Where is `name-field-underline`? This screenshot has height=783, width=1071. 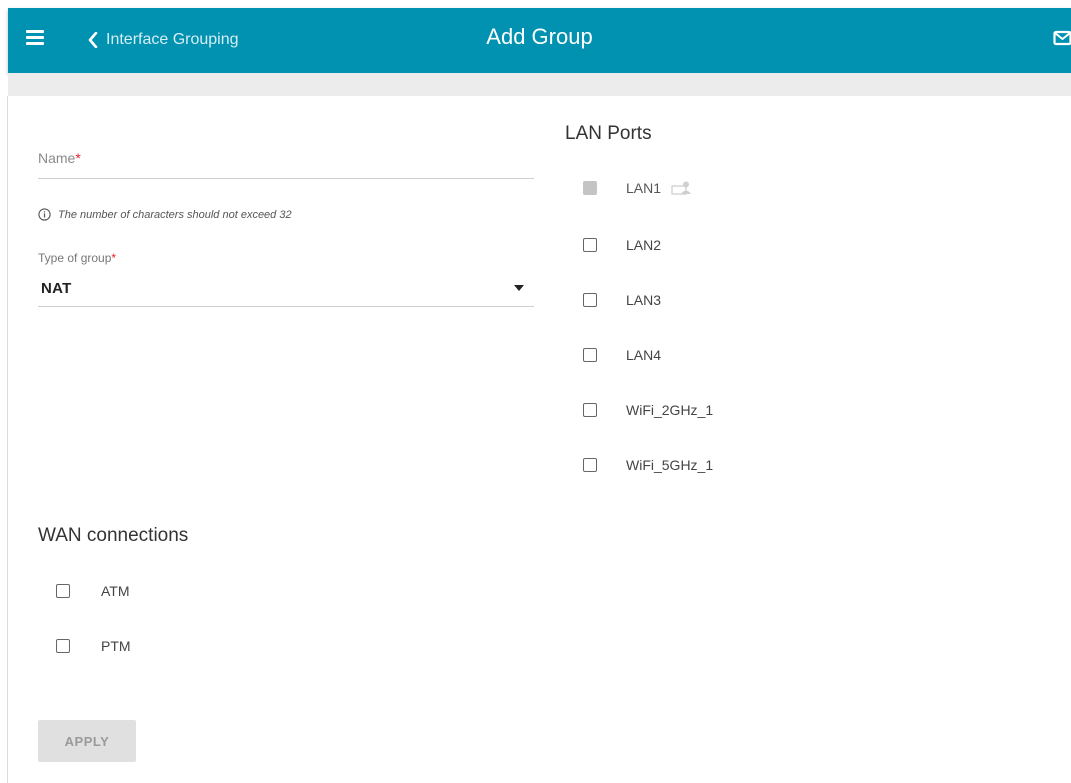 name-field-underline is located at coordinates (286, 178).